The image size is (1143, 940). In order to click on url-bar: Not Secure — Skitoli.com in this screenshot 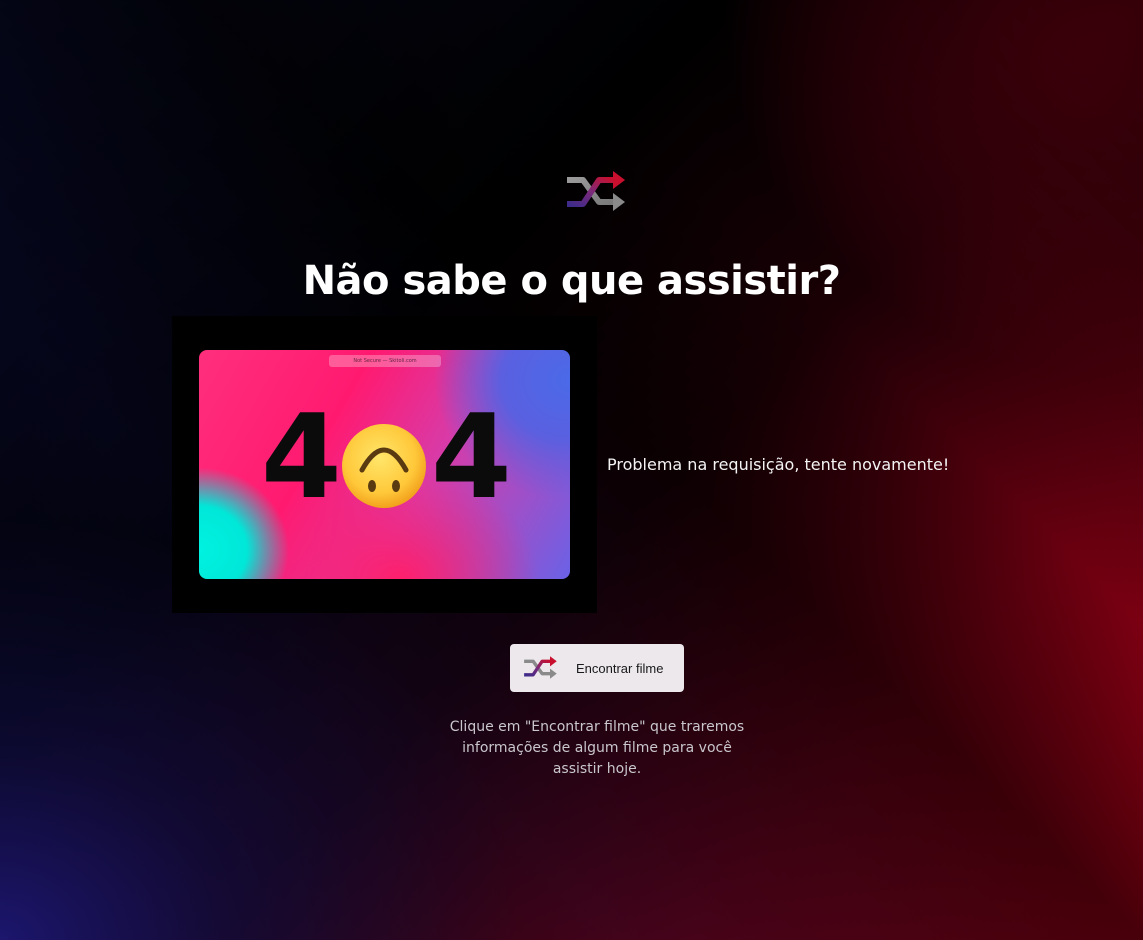, I will do `click(385, 361)`.